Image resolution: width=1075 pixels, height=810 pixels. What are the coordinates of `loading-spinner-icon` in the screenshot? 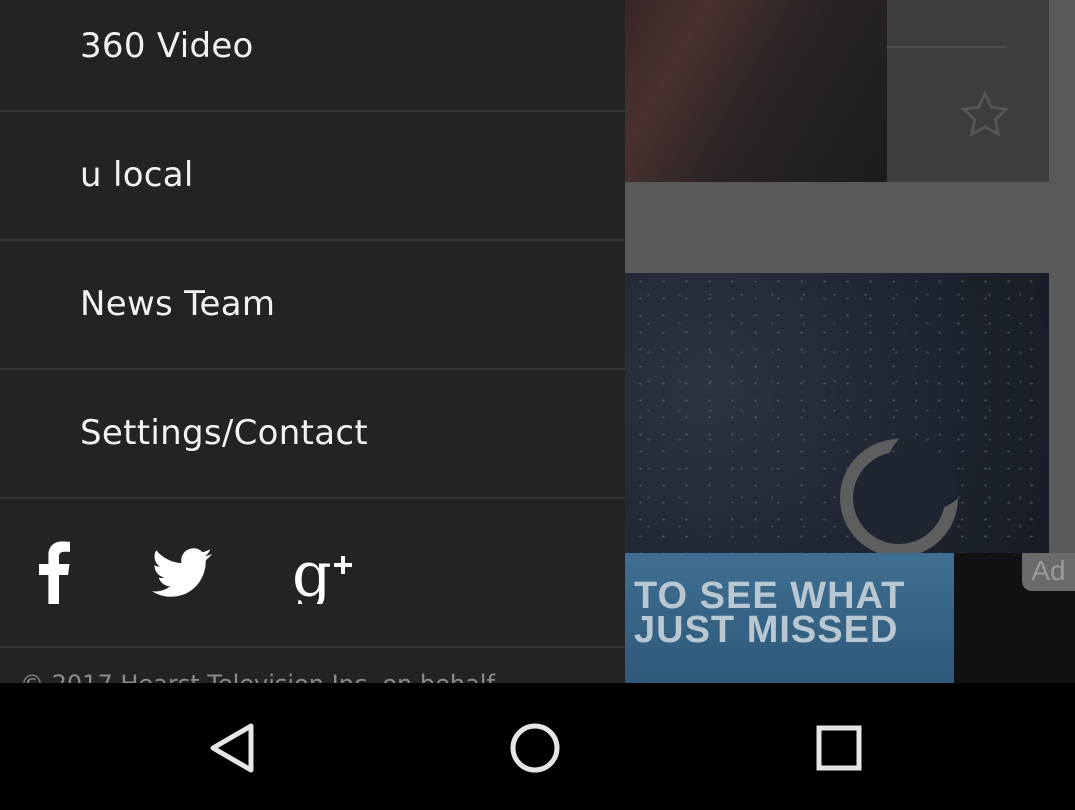 It's located at (899, 498).